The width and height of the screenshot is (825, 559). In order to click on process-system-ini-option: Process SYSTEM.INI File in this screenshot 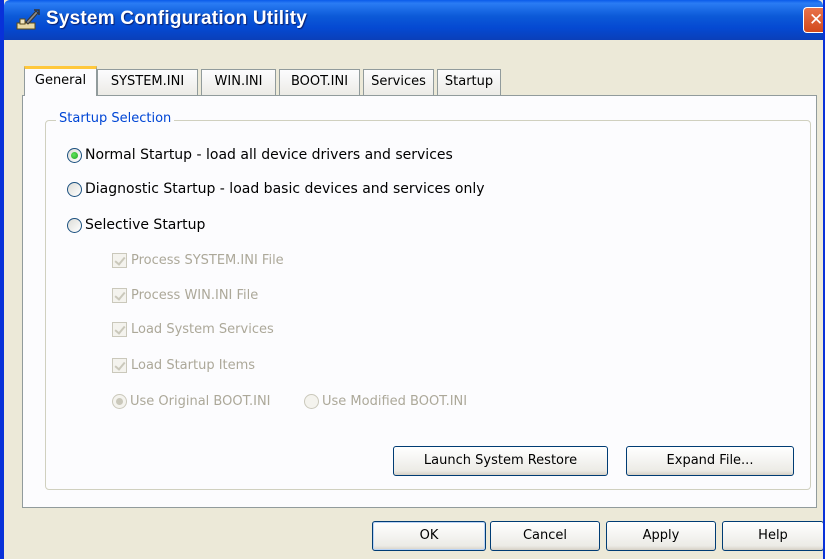, I will do `click(198, 260)`.